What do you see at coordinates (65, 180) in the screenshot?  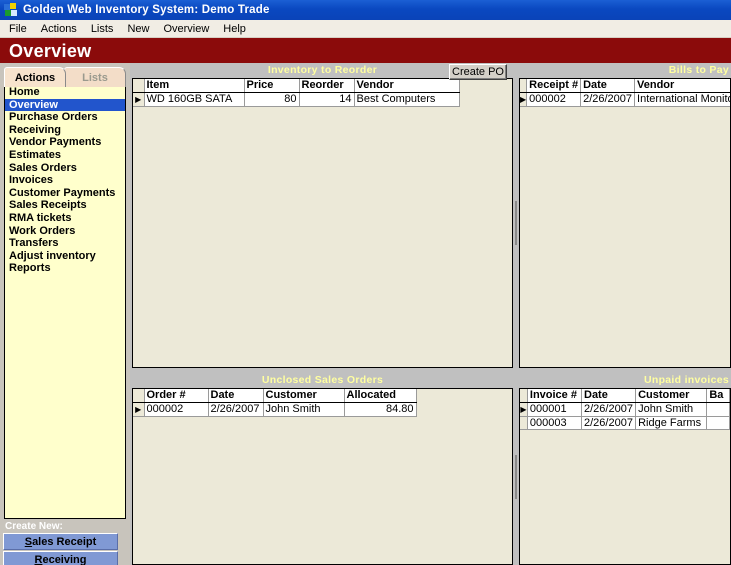 I see `sidebar-item-invoices: Invoices` at bounding box center [65, 180].